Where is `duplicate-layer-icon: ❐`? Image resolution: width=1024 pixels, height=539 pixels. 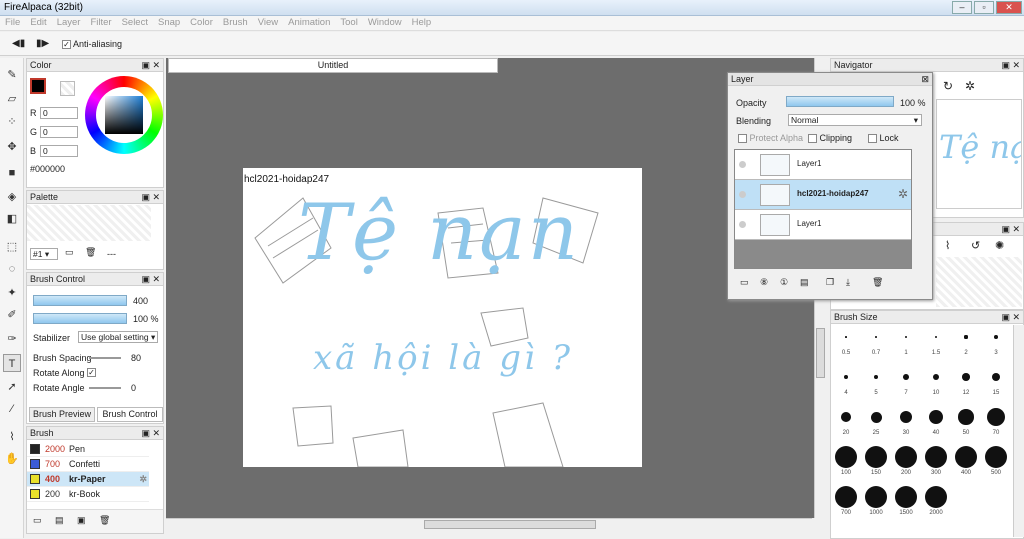 duplicate-layer-icon: ❐ is located at coordinates (830, 282).